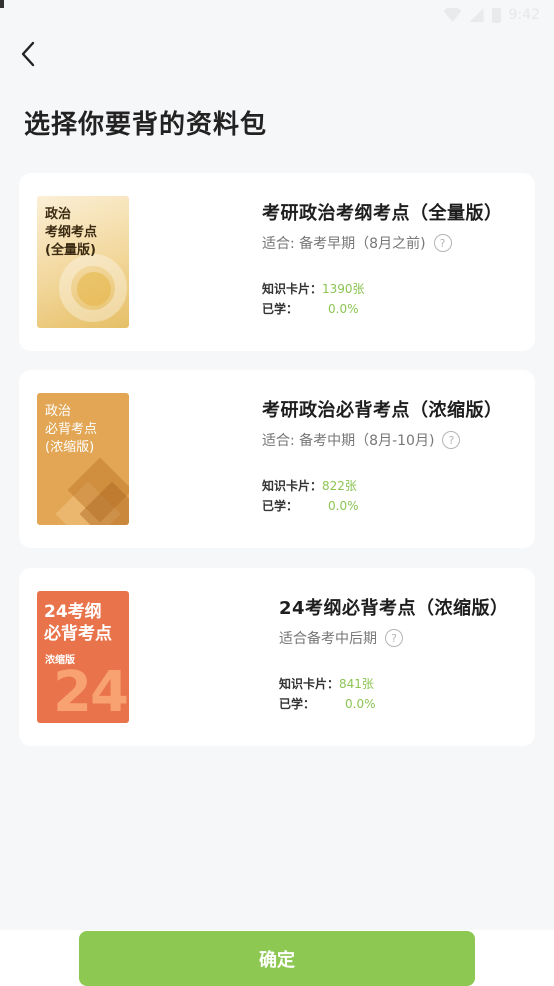 The image size is (554, 986). Describe the element at coordinates (382, 410) in the screenshot. I see `package-title: 考研政治必背考点（浓缩版）` at that location.